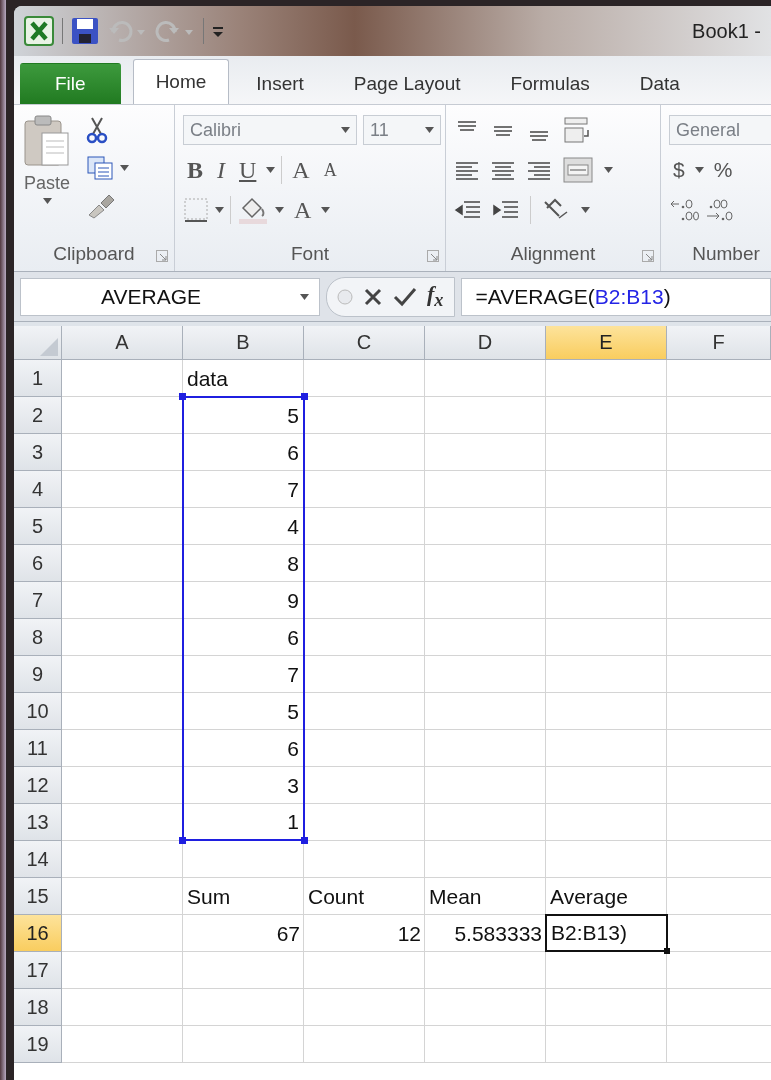 This screenshot has height=1080, width=771. Describe the element at coordinates (38, 711) in the screenshot. I see `row-header: 10` at that location.